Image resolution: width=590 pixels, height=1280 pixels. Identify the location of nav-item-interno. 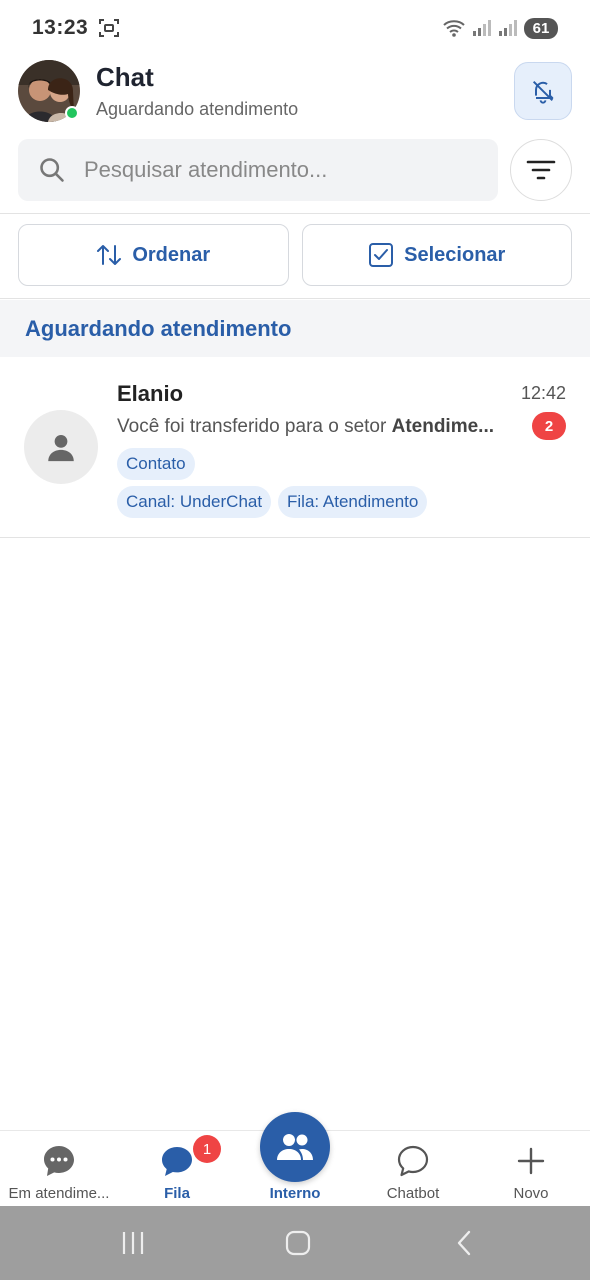
(295, 1147).